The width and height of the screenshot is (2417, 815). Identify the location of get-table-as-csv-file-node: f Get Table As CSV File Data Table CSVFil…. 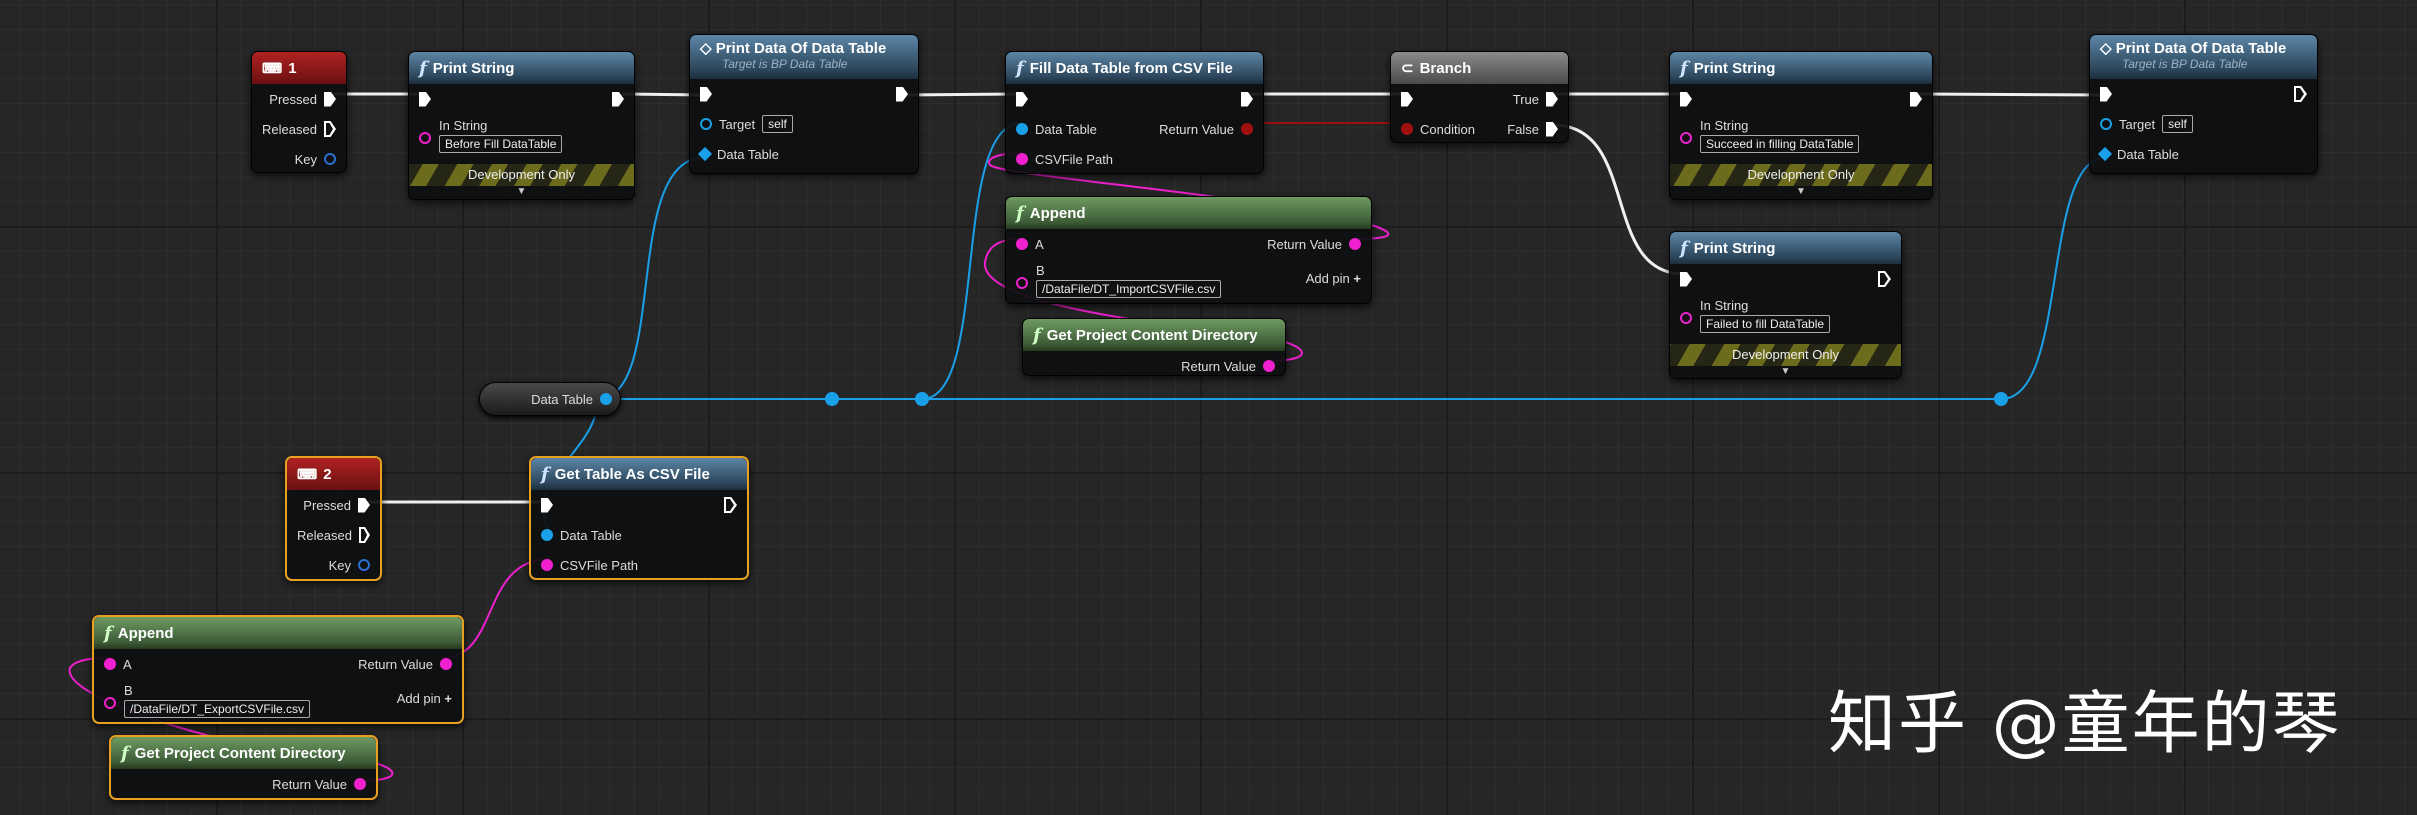
(639, 518).